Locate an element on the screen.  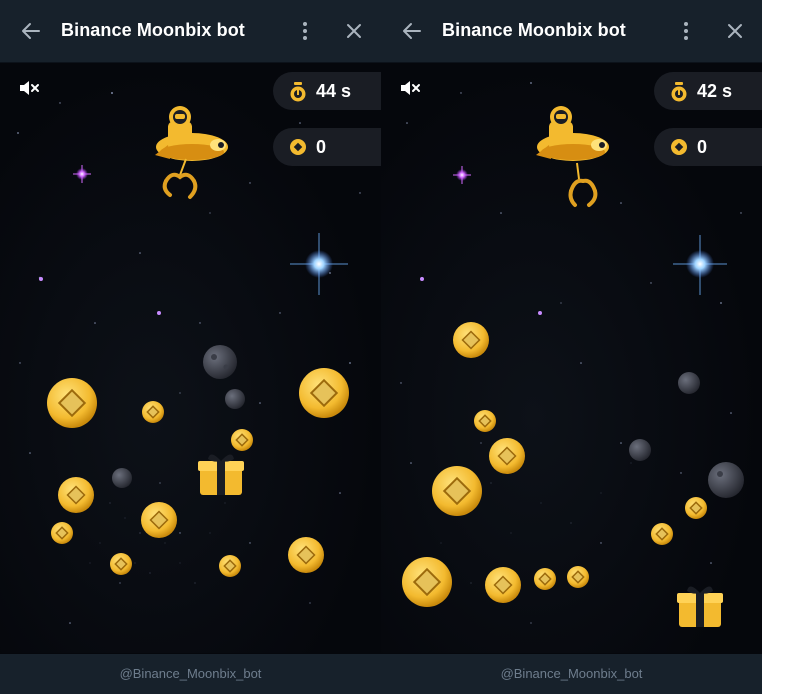
timer-display: 42 s is located at coordinates (708, 91).